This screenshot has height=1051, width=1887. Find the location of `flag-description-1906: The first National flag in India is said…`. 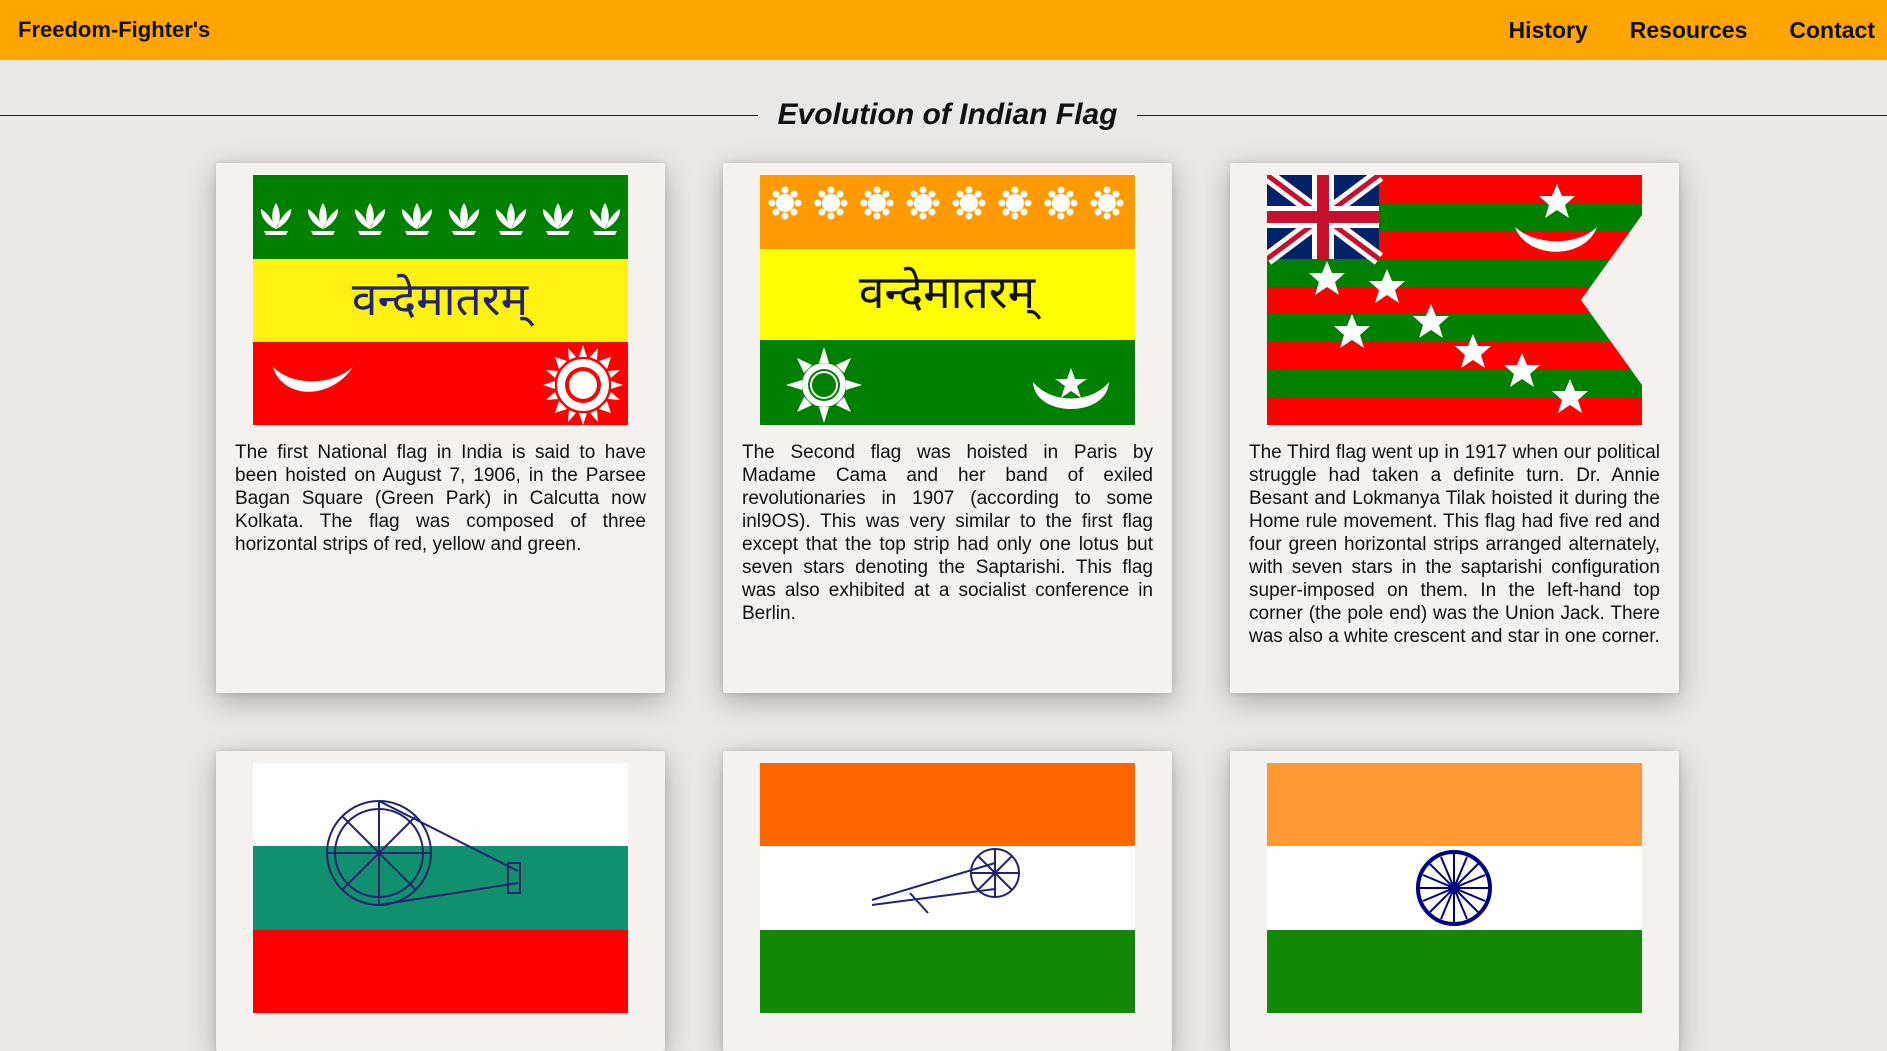

flag-description-1906: The first National flag in India is said… is located at coordinates (440, 498).